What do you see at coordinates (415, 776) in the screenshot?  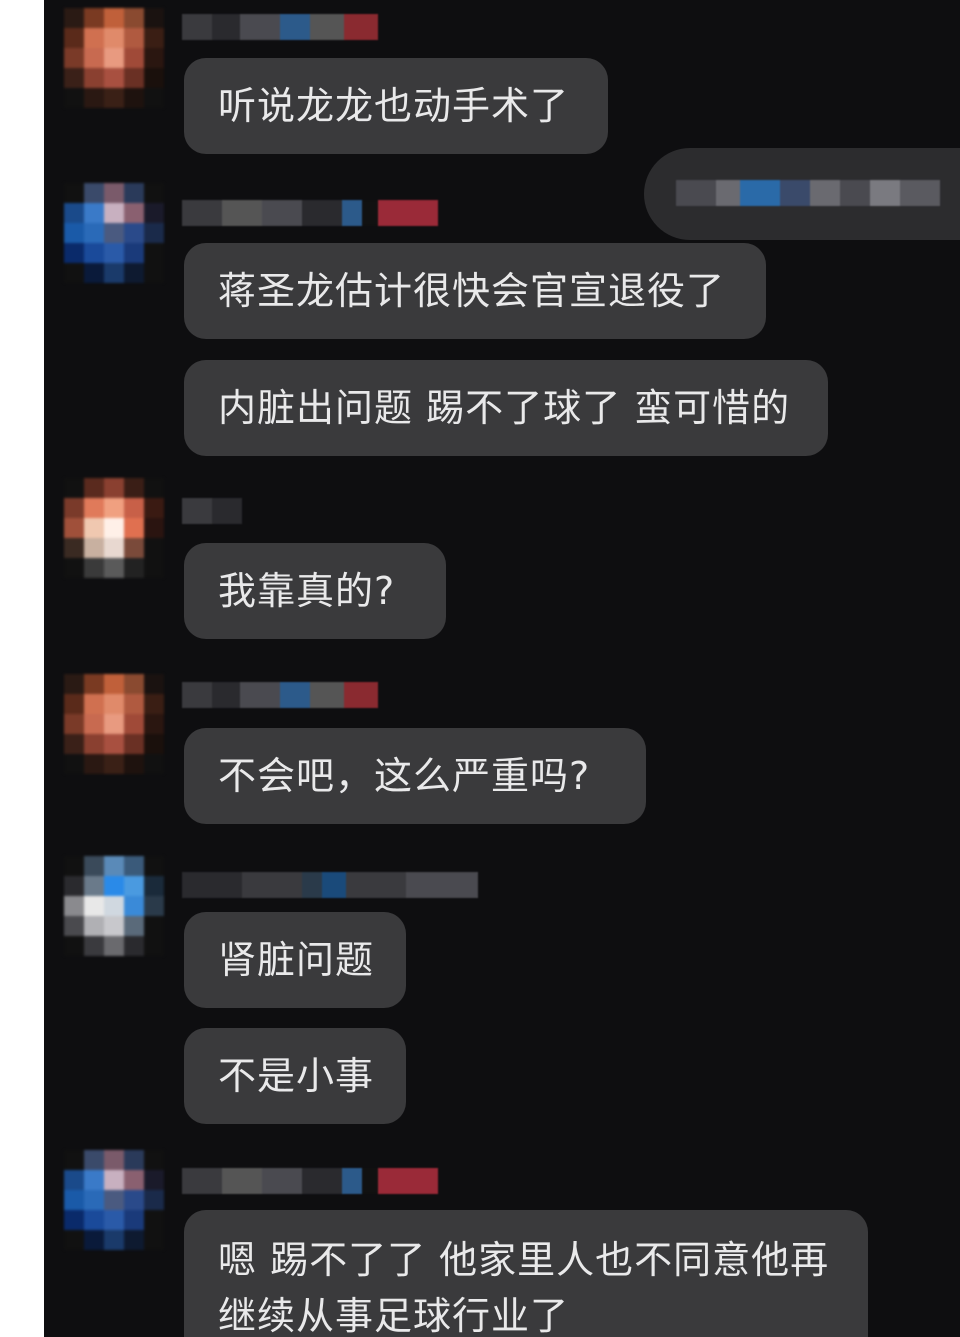 I see `message-bubble: 不会吧，这么严重吗?` at bounding box center [415, 776].